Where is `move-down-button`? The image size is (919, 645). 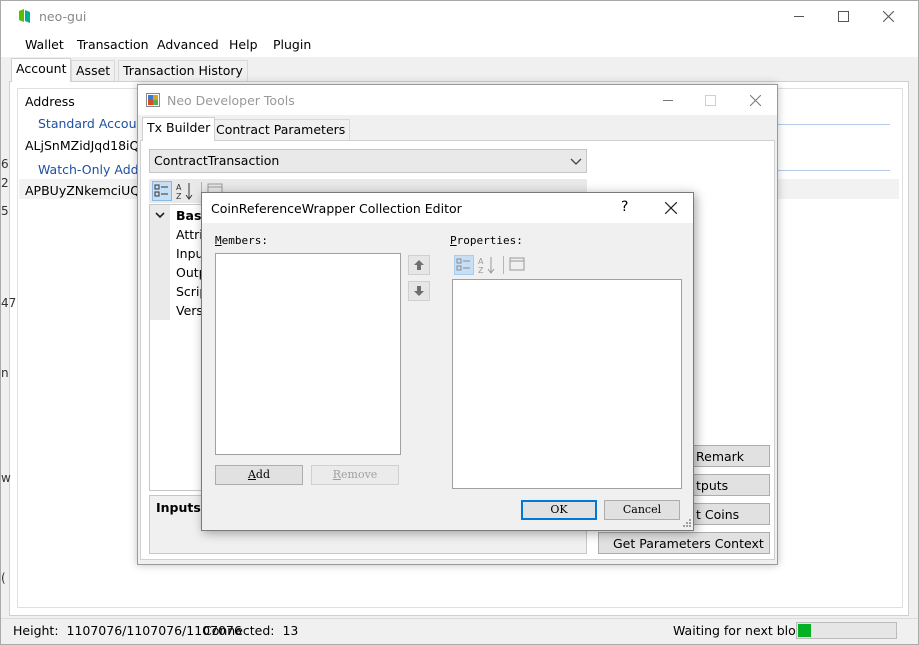 move-down-button is located at coordinates (419, 291).